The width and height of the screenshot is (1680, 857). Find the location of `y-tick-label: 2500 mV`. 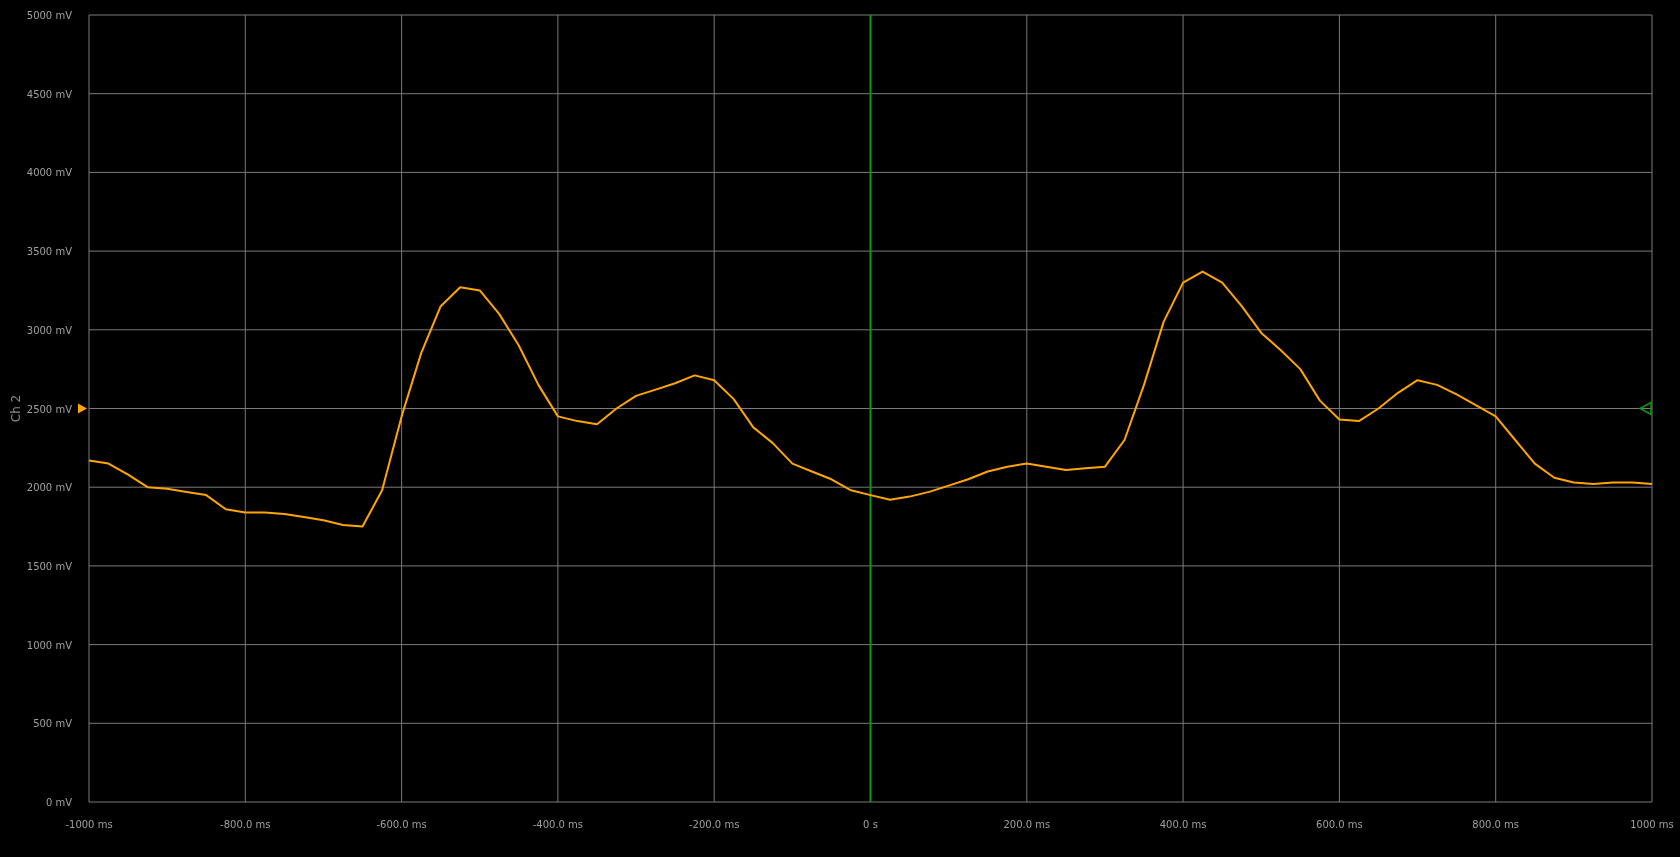

y-tick-label: 2500 mV is located at coordinates (49, 409).